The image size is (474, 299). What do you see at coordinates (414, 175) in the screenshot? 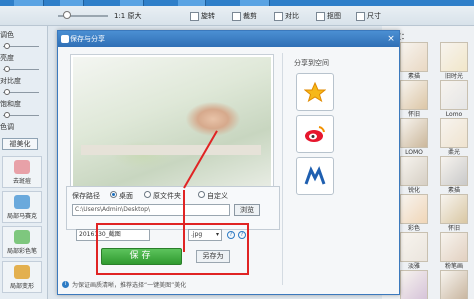
I see `effect-thumbnail: 锐化` at bounding box center [414, 175].